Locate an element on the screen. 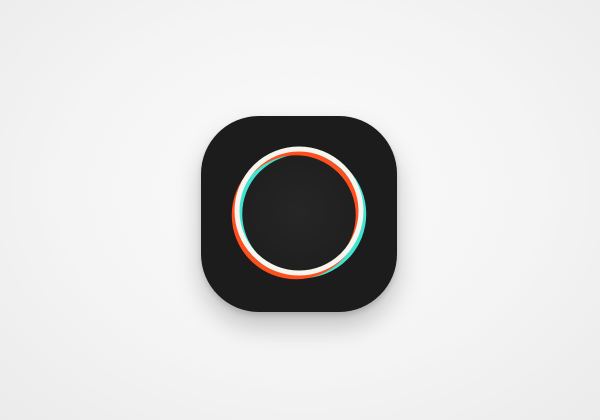 Image resolution: width=600 pixels, height=420 pixels. ring-icon is located at coordinates (299, 213).